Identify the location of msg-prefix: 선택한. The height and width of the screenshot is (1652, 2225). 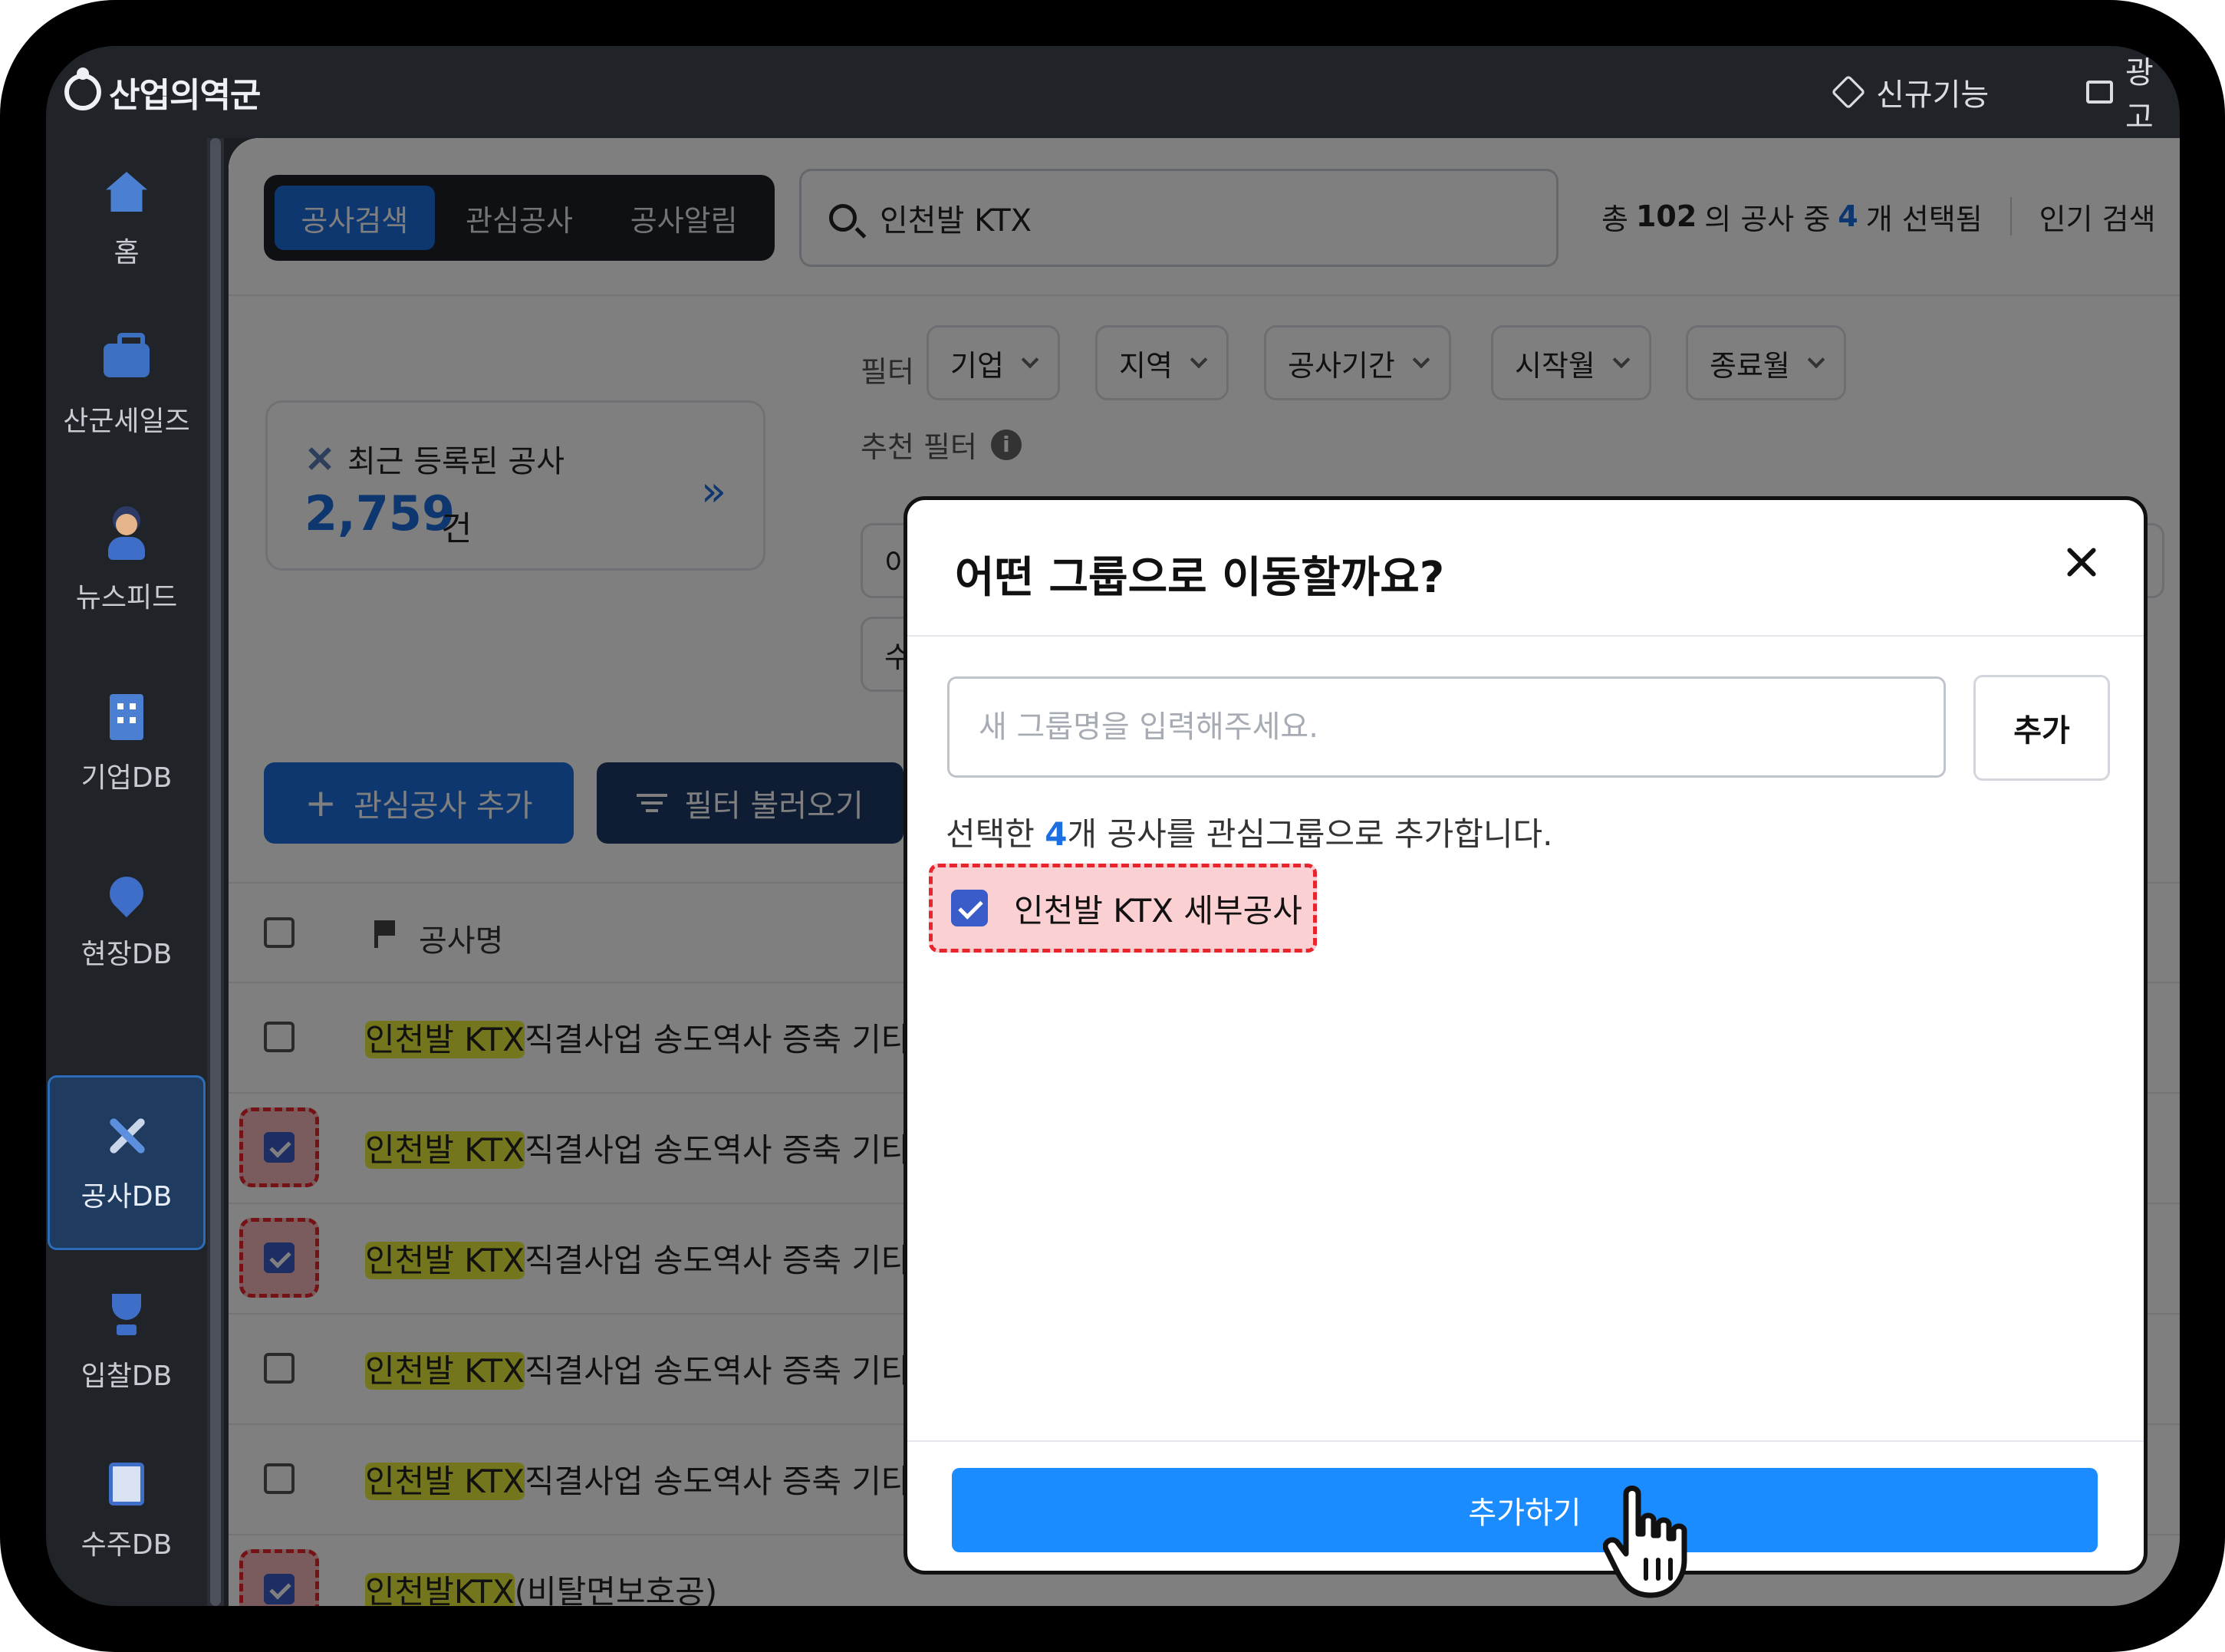
(990, 834).